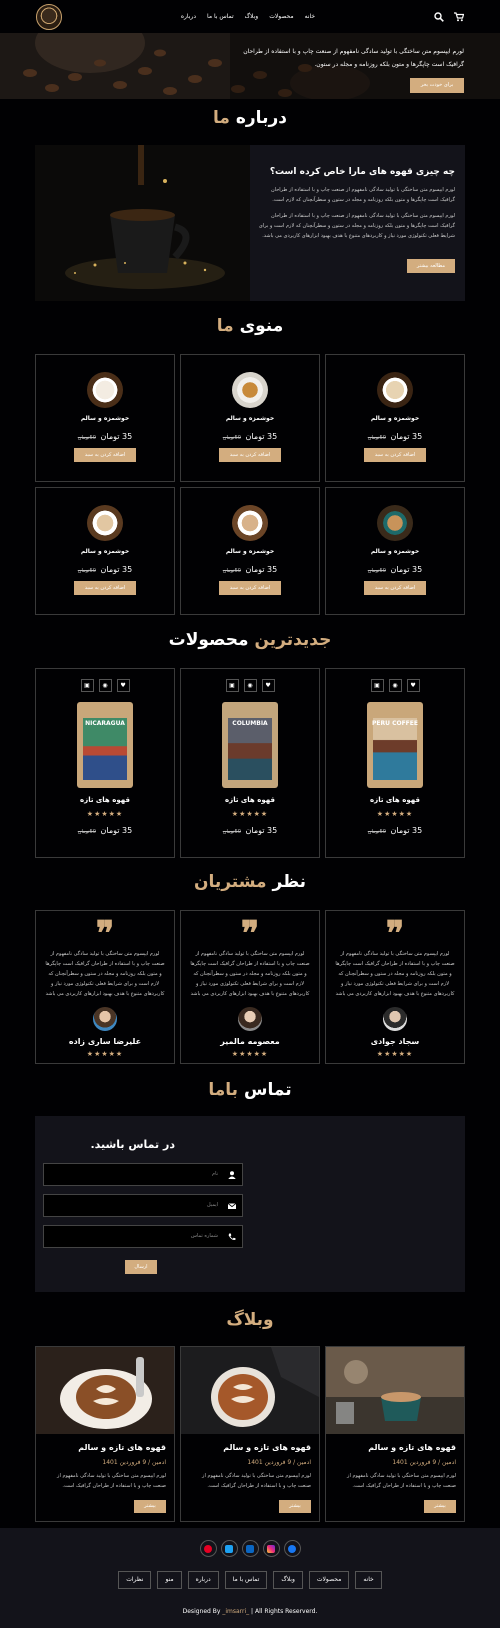 The height and width of the screenshot is (1628, 500). What do you see at coordinates (208, 1548) in the screenshot?
I see `pinterest-icon` at bounding box center [208, 1548].